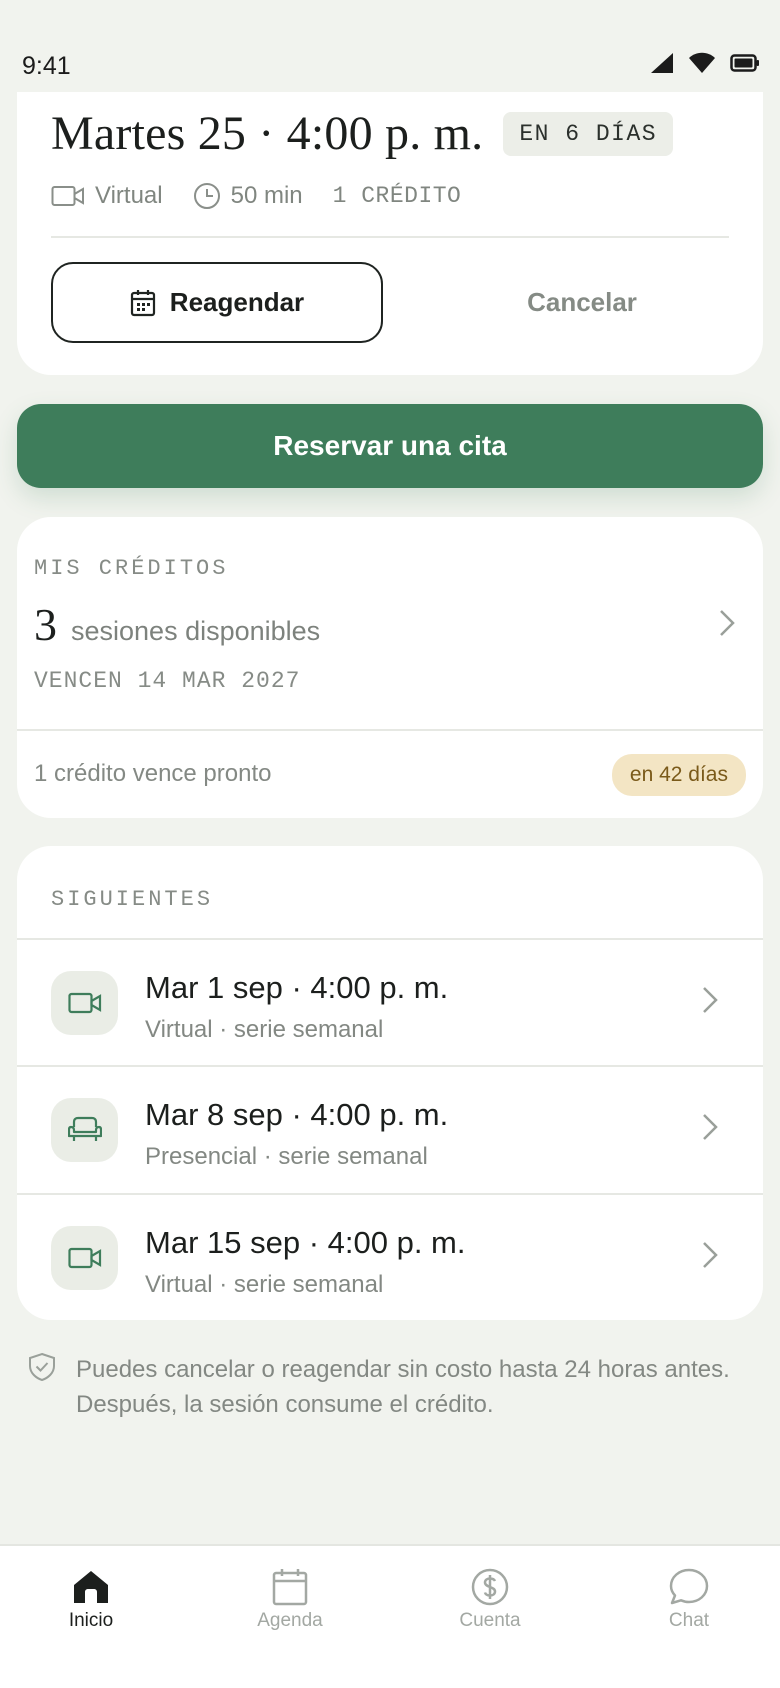 The height and width of the screenshot is (1688, 780). Describe the element at coordinates (390, 46) in the screenshot. I see `status-bar: 9:41` at that location.